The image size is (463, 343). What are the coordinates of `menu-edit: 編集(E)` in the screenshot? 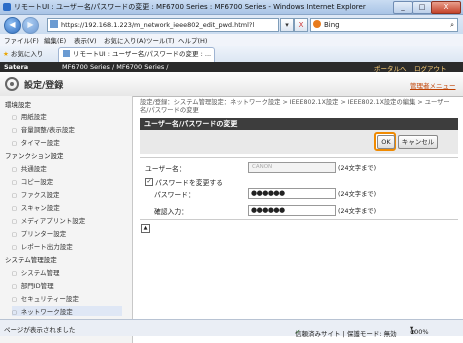 It's located at (55, 40).